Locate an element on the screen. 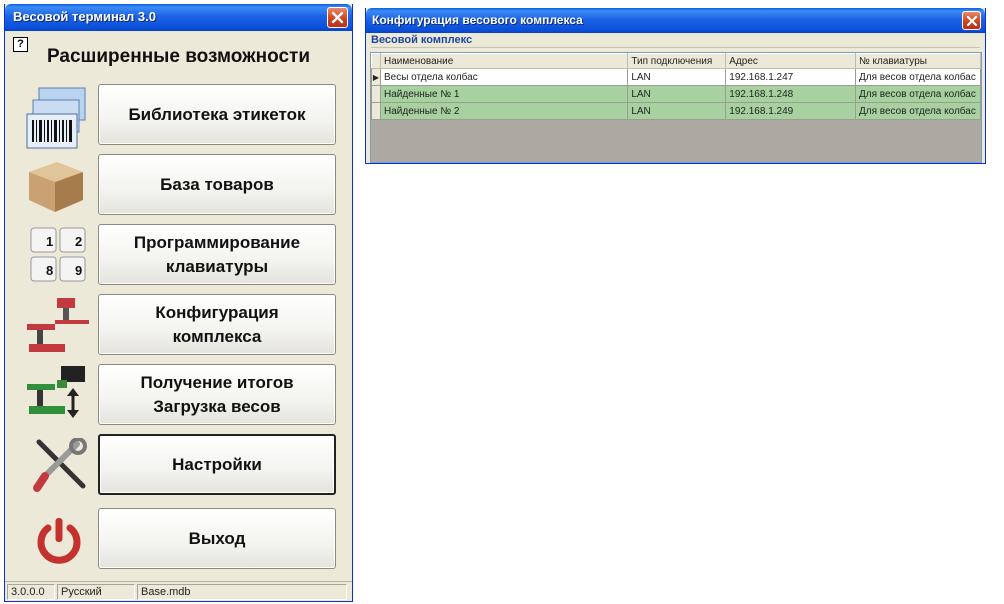  complex-configuration-label-line2: комплекса is located at coordinates (217, 336).